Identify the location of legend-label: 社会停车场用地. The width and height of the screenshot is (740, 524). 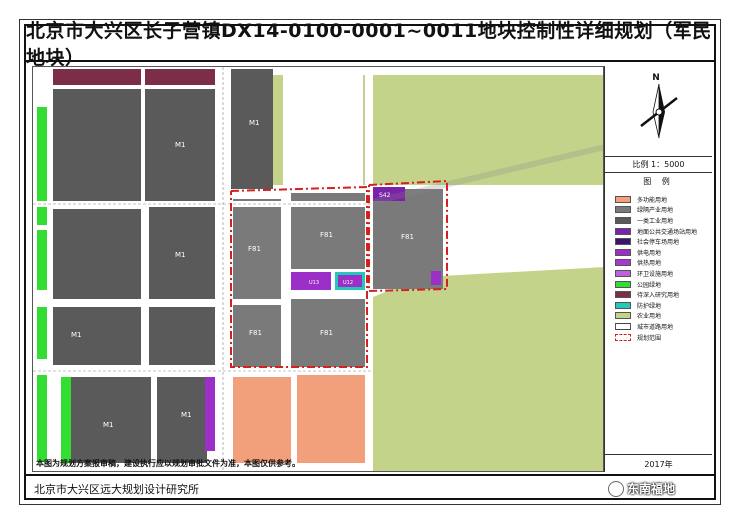
(658, 243).